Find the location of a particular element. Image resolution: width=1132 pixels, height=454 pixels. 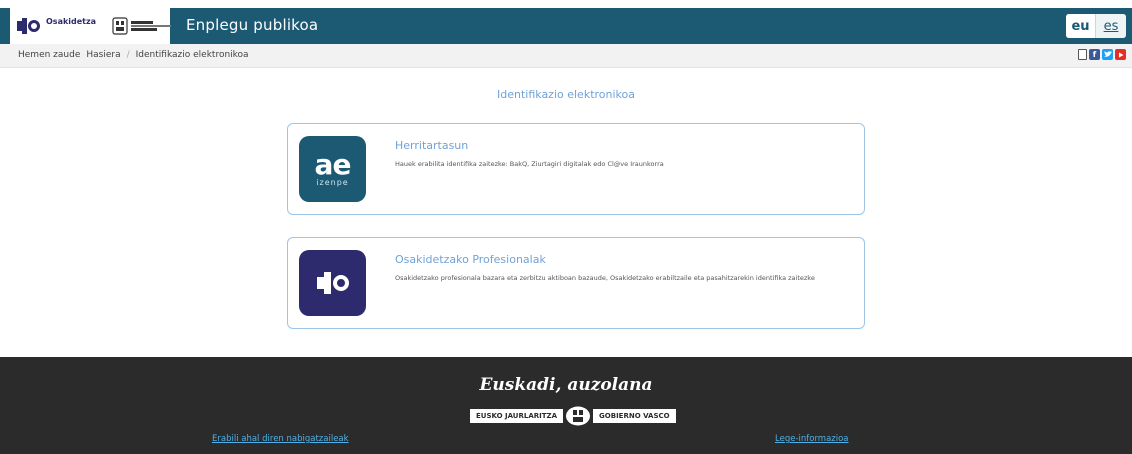

gov-left-label: EUSKO JAURLARITZA is located at coordinates (517, 416).